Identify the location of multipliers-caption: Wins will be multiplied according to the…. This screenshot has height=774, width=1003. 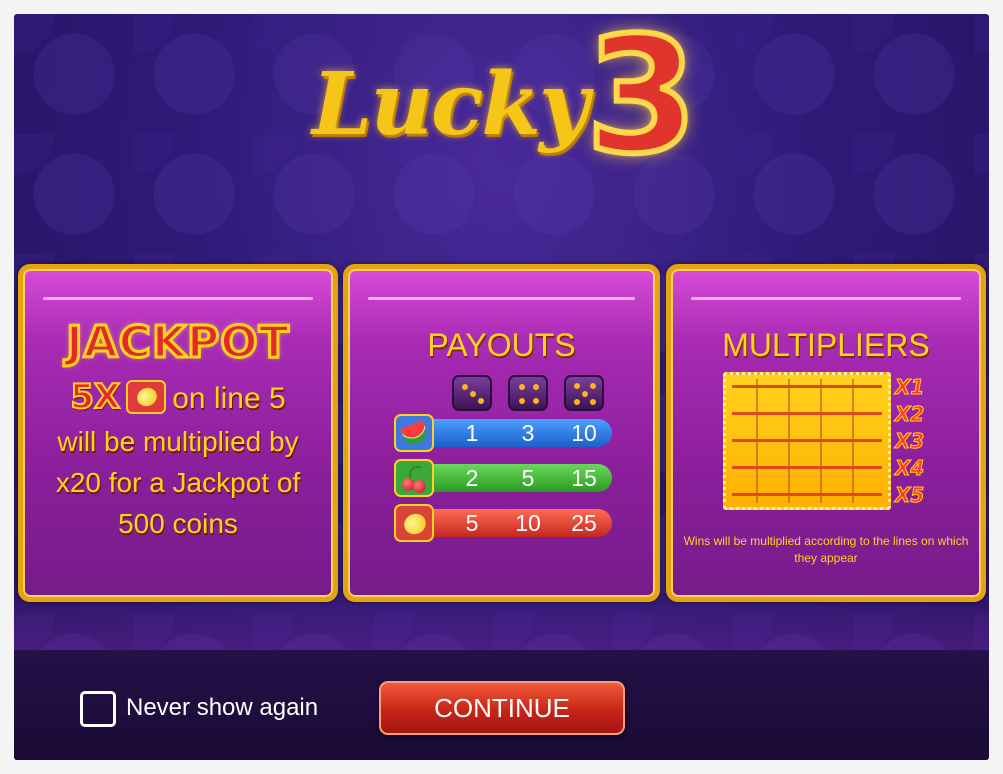
(826, 549).